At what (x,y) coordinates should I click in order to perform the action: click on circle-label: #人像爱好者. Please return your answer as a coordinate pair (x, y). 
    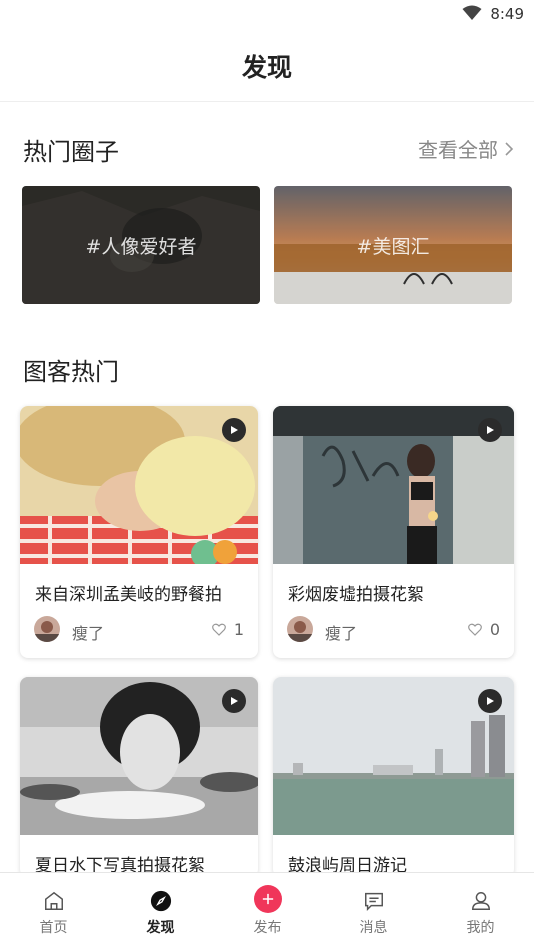
    Looking at the image, I should click on (141, 247).